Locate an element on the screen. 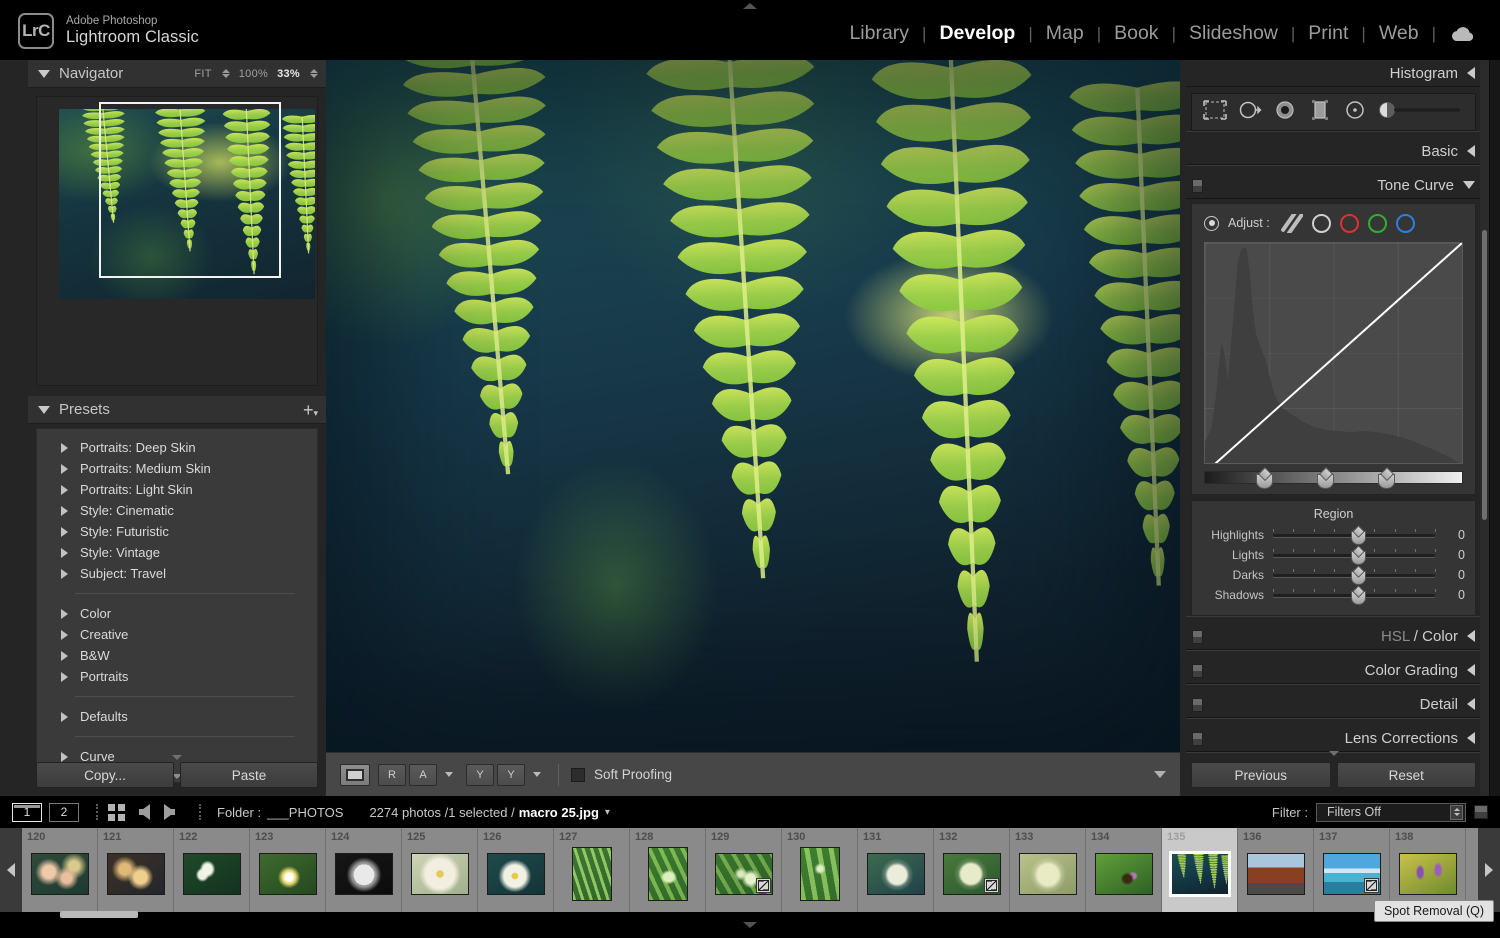  screen-2-button: 2 is located at coordinates (64, 812).